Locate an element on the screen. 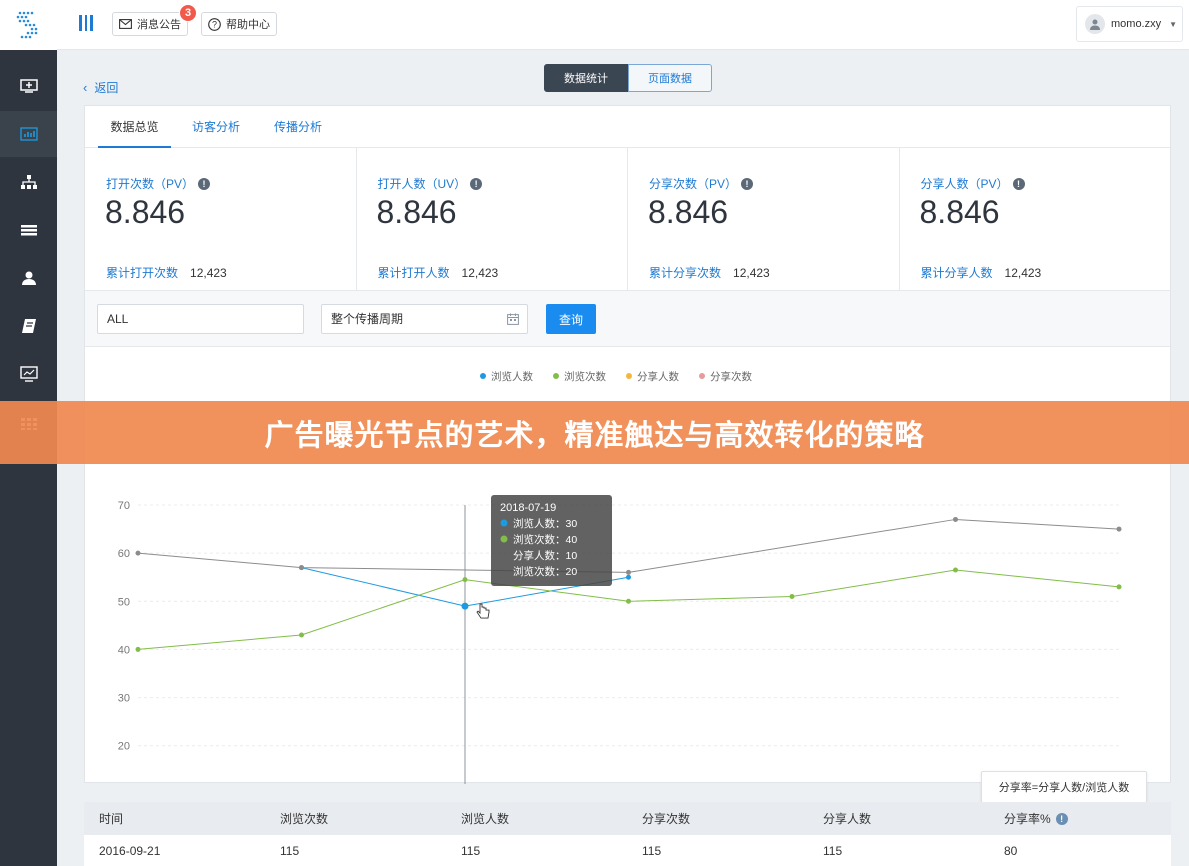  help-icon: ? is located at coordinates (214, 24).